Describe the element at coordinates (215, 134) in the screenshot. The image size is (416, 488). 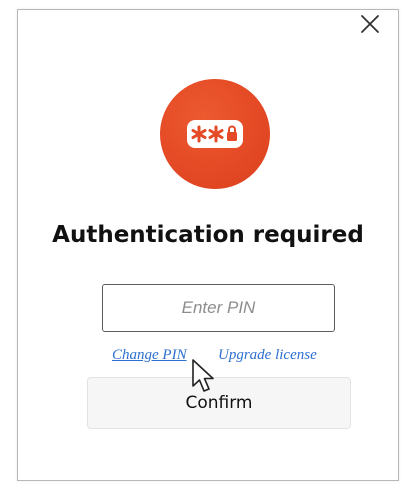
I see `password-key-icon` at that location.